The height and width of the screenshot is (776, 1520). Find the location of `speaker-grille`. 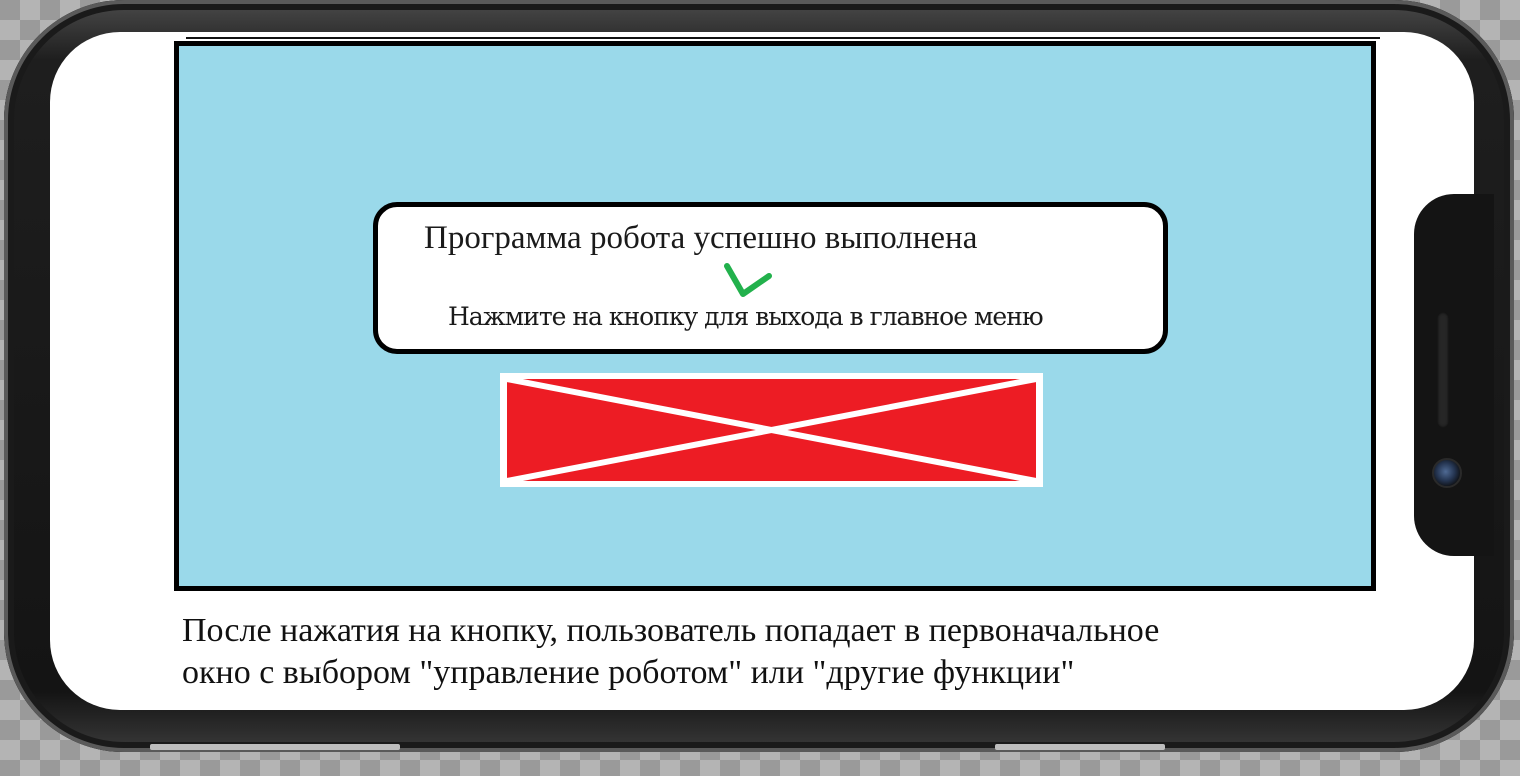

speaker-grille is located at coordinates (1443, 370).